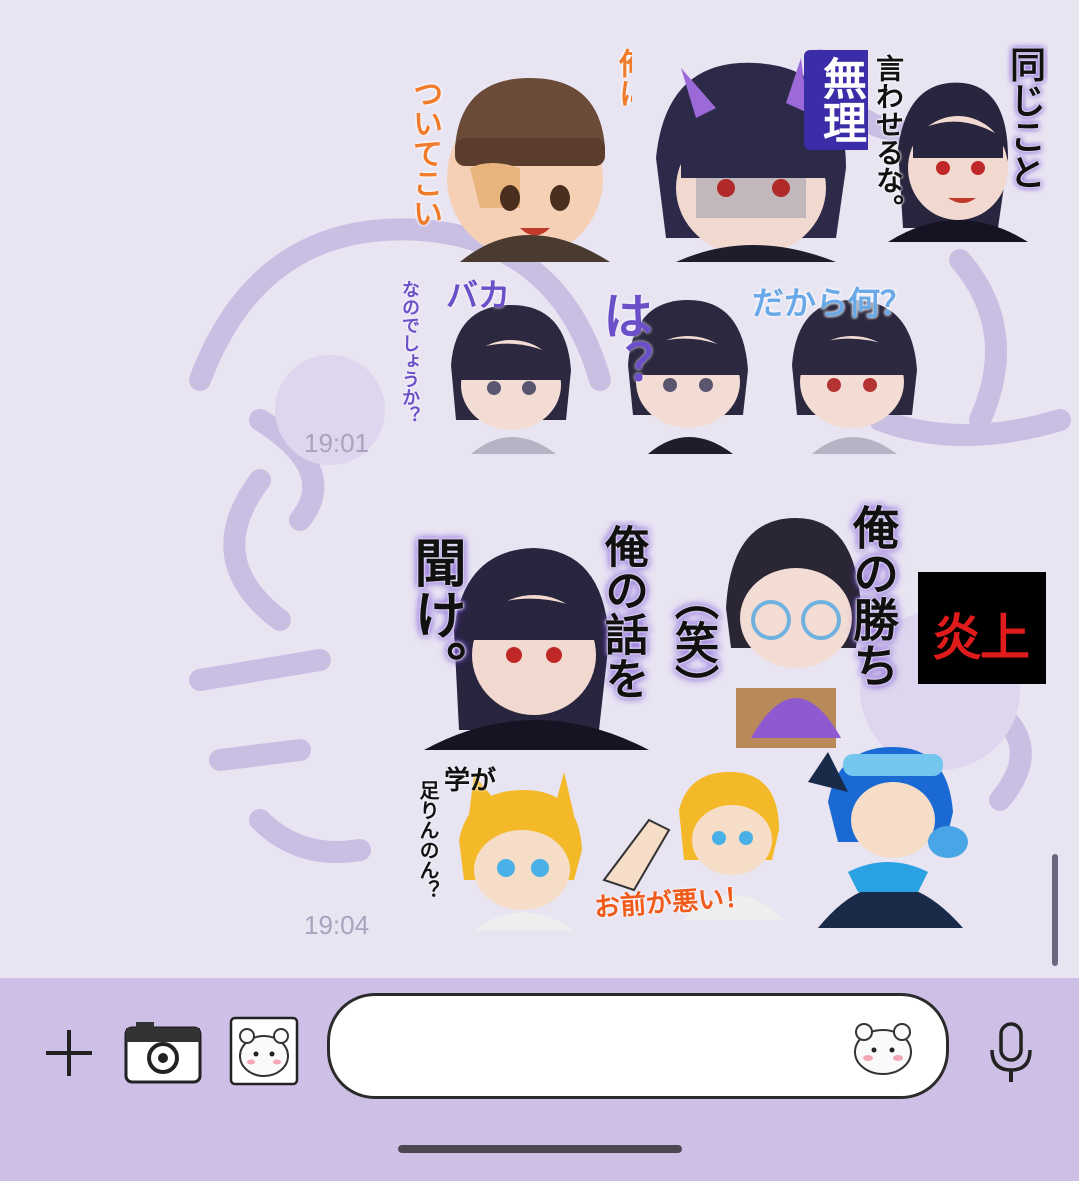 Image resolution: width=1079 pixels, height=1181 pixels. What do you see at coordinates (638, 1046) in the screenshot?
I see `message-input` at bounding box center [638, 1046].